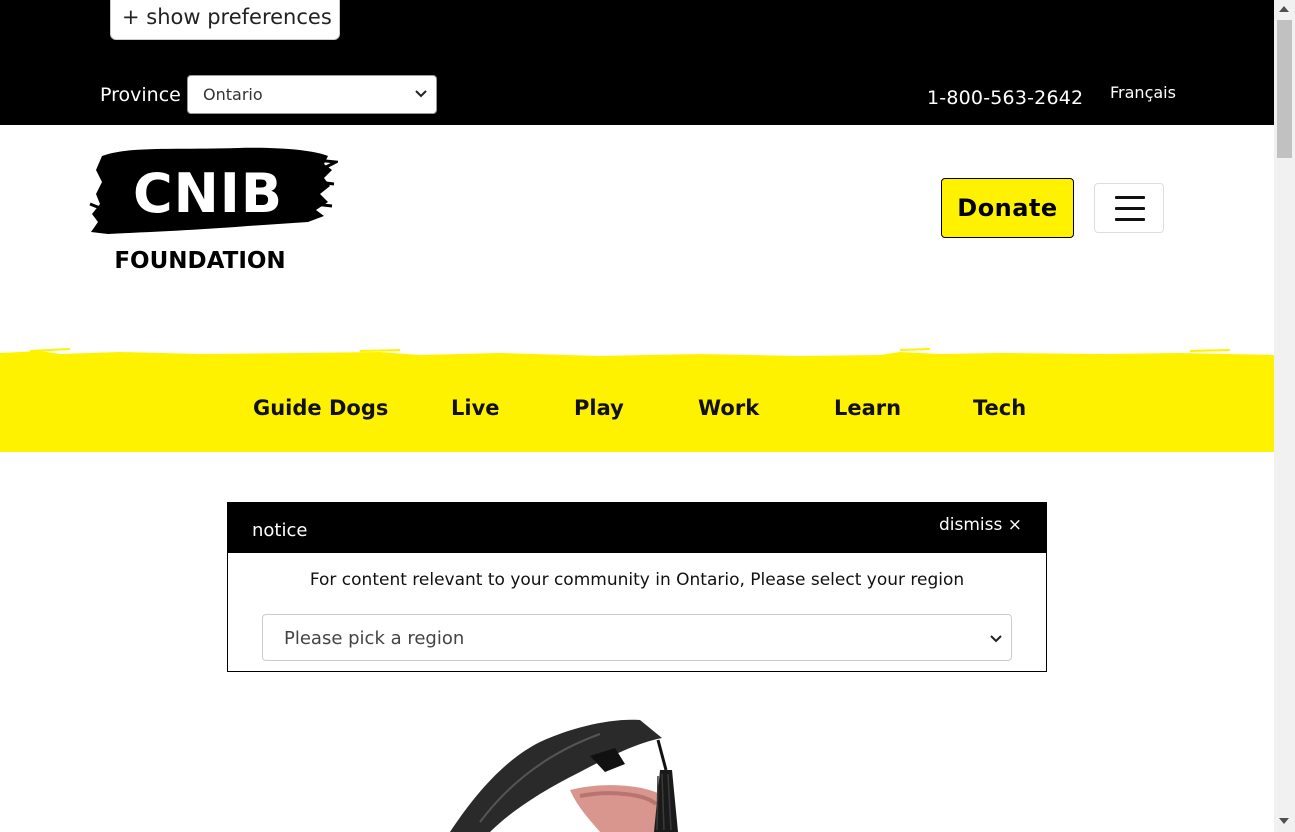  What do you see at coordinates (225, 20) in the screenshot?
I see `show-preferences-button: + show preferences` at bounding box center [225, 20].